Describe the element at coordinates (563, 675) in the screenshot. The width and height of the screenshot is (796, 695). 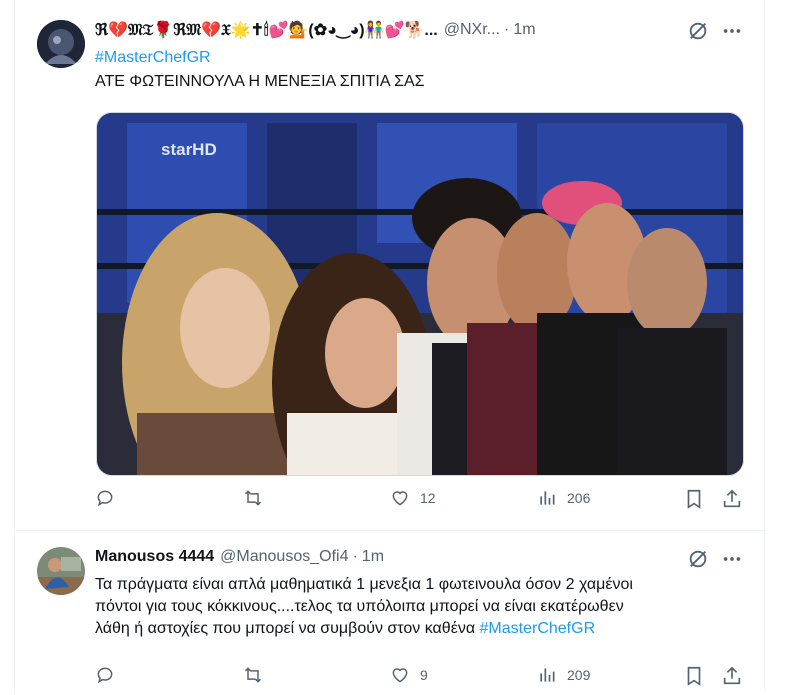
I see `views-button: 209` at that location.